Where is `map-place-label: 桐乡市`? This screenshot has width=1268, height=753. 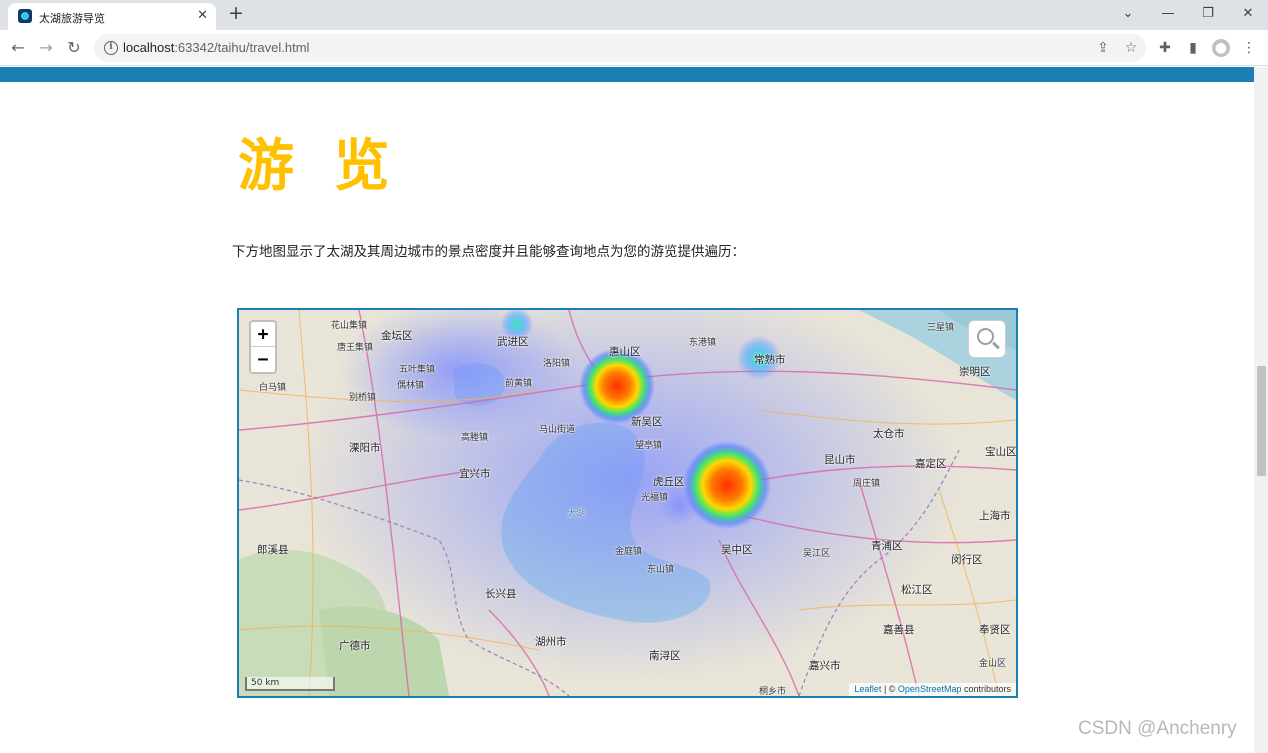
map-place-label: 桐乡市 is located at coordinates (773, 692).